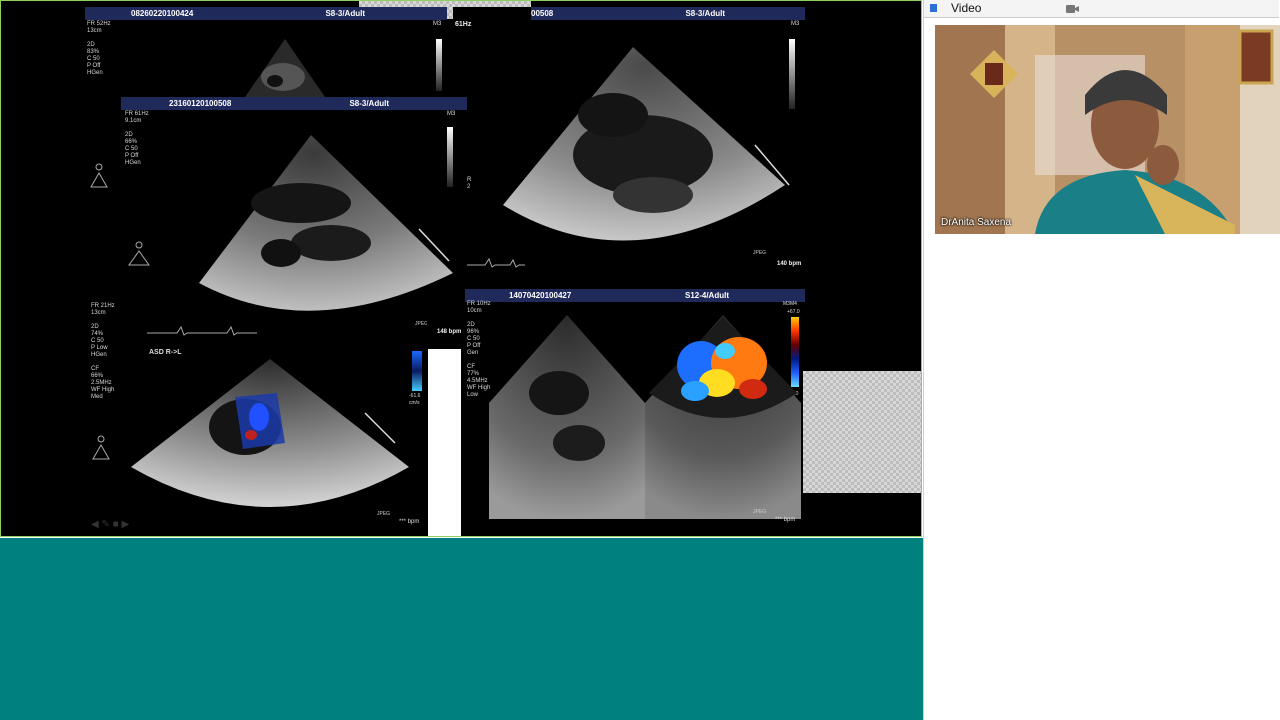  What do you see at coordinates (966, 8) in the screenshot?
I see `video-title: Video` at bounding box center [966, 8].